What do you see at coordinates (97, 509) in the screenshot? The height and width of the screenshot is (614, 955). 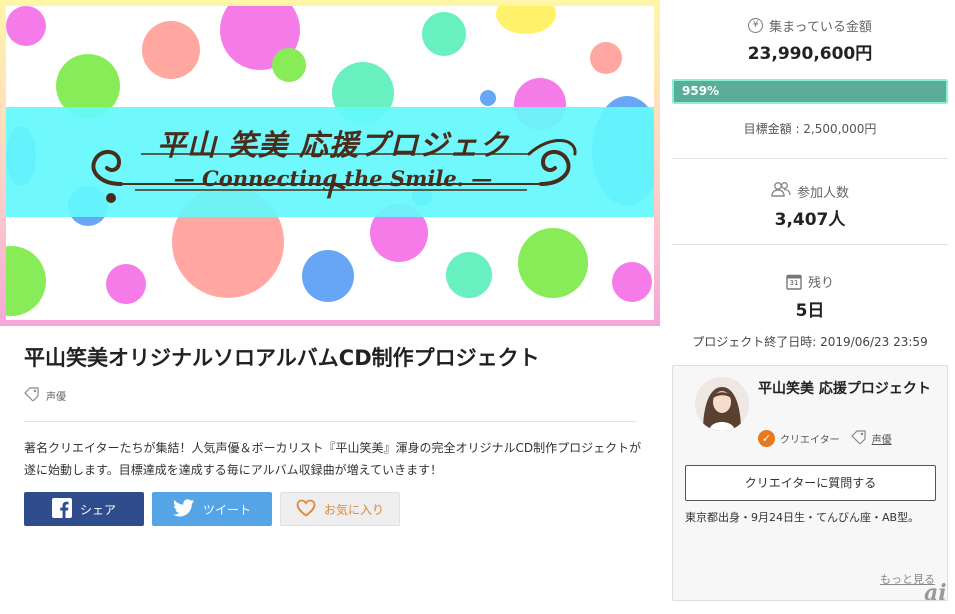 I see `facebook-share-label: シェア` at bounding box center [97, 509].